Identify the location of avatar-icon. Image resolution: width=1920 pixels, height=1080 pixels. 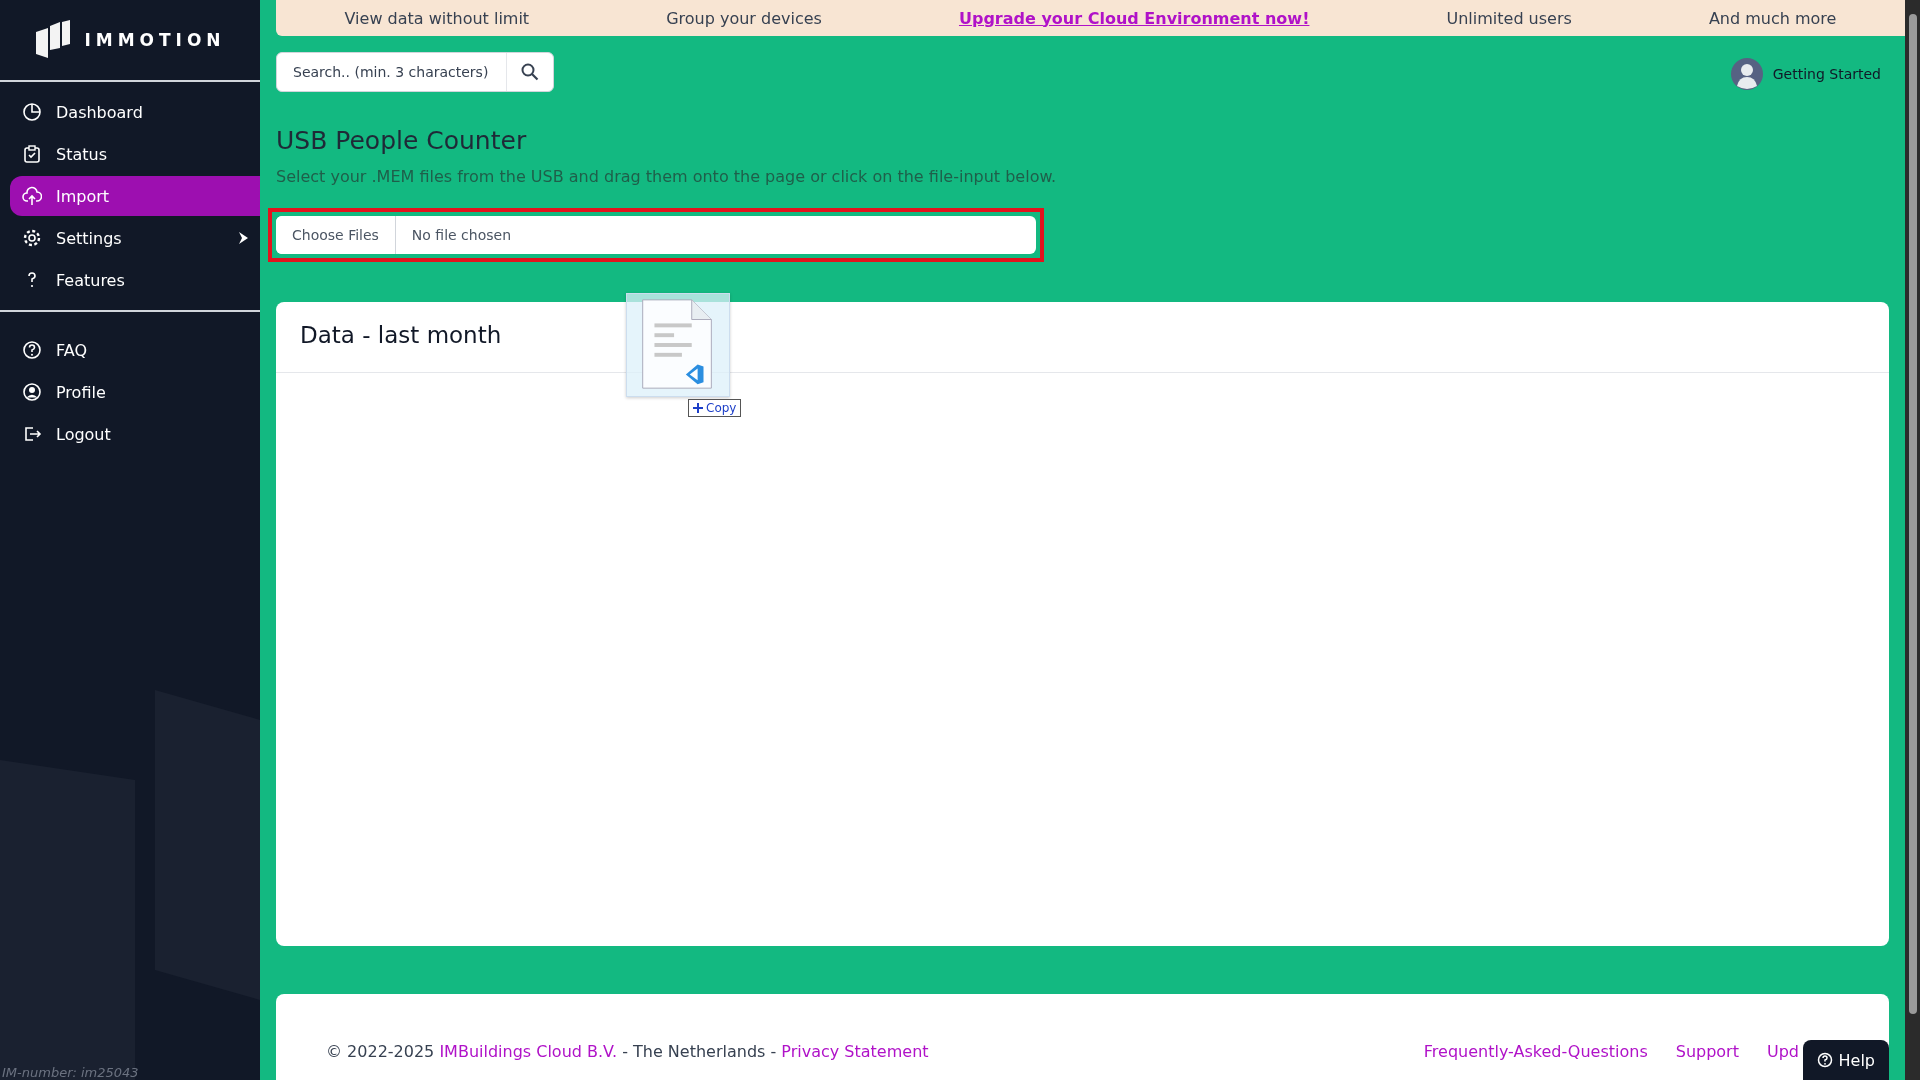
(1746, 74).